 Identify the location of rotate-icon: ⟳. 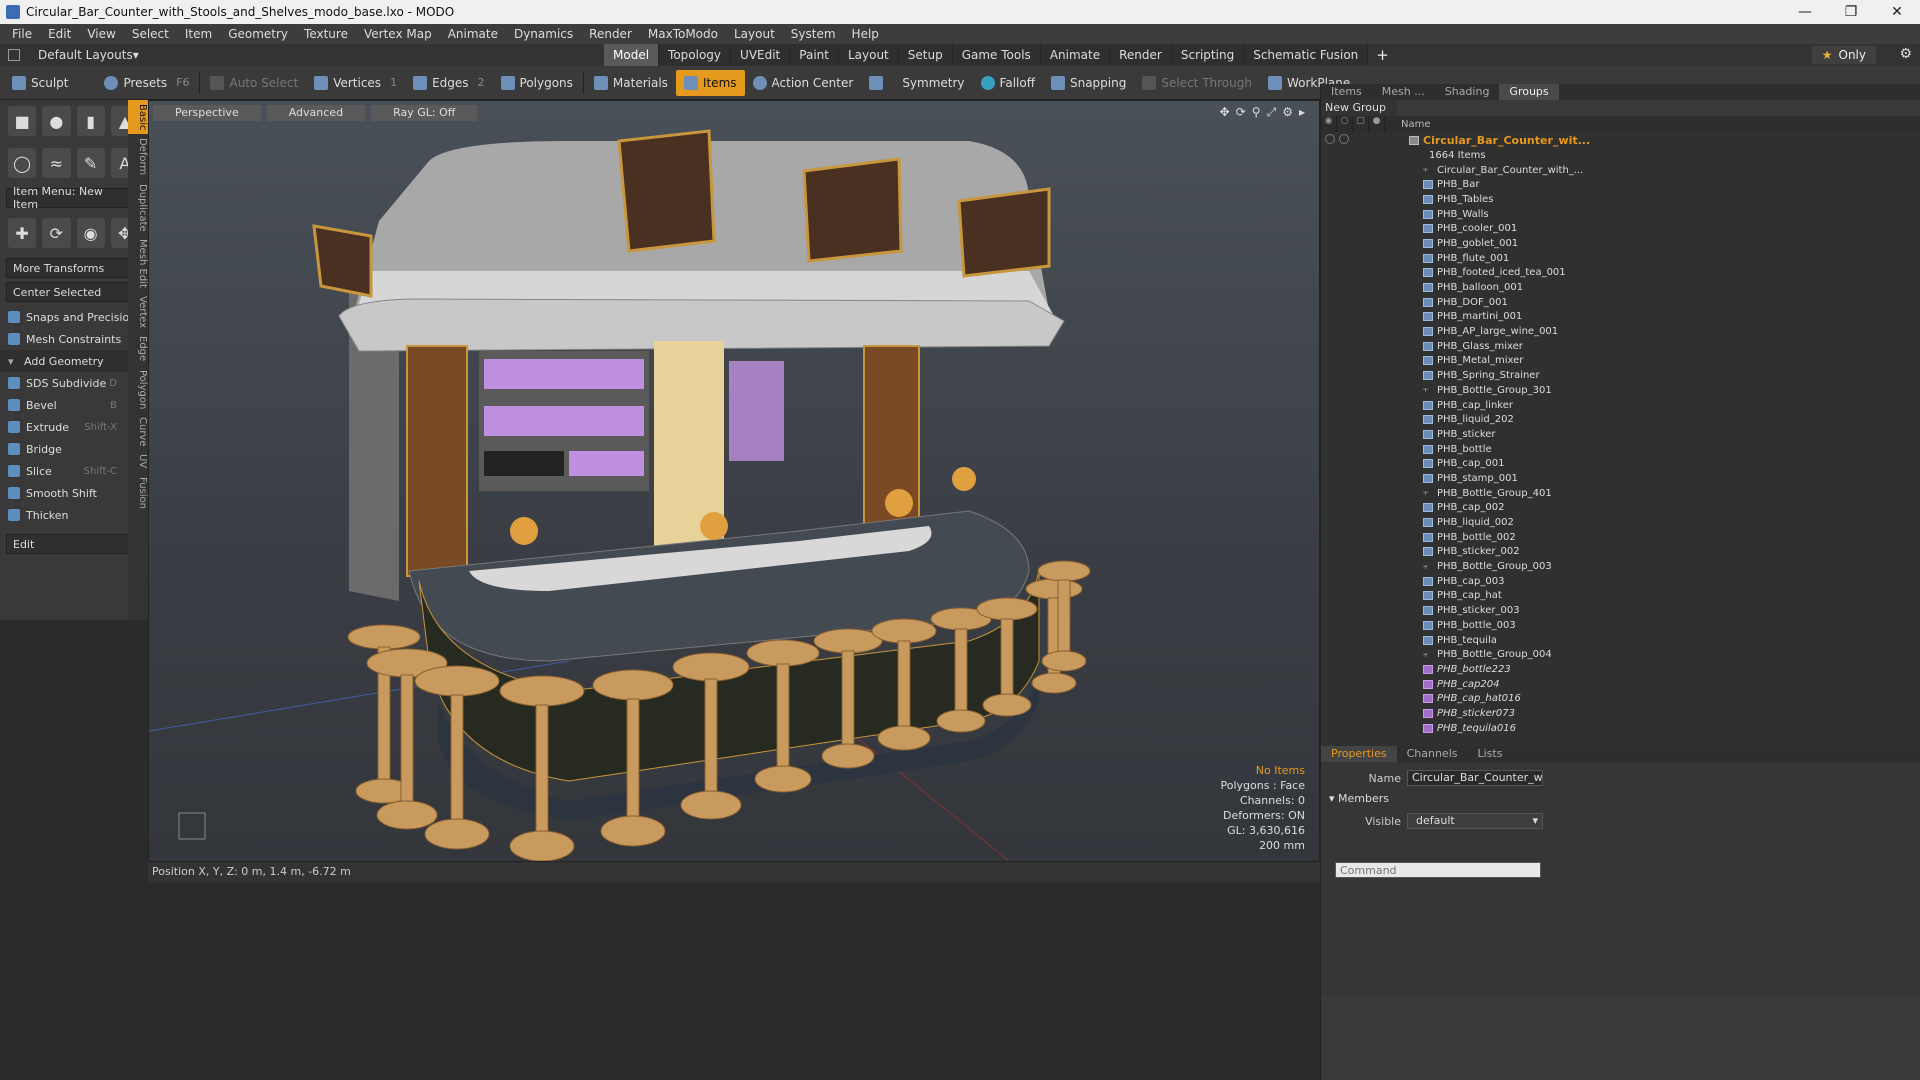
(56, 233).